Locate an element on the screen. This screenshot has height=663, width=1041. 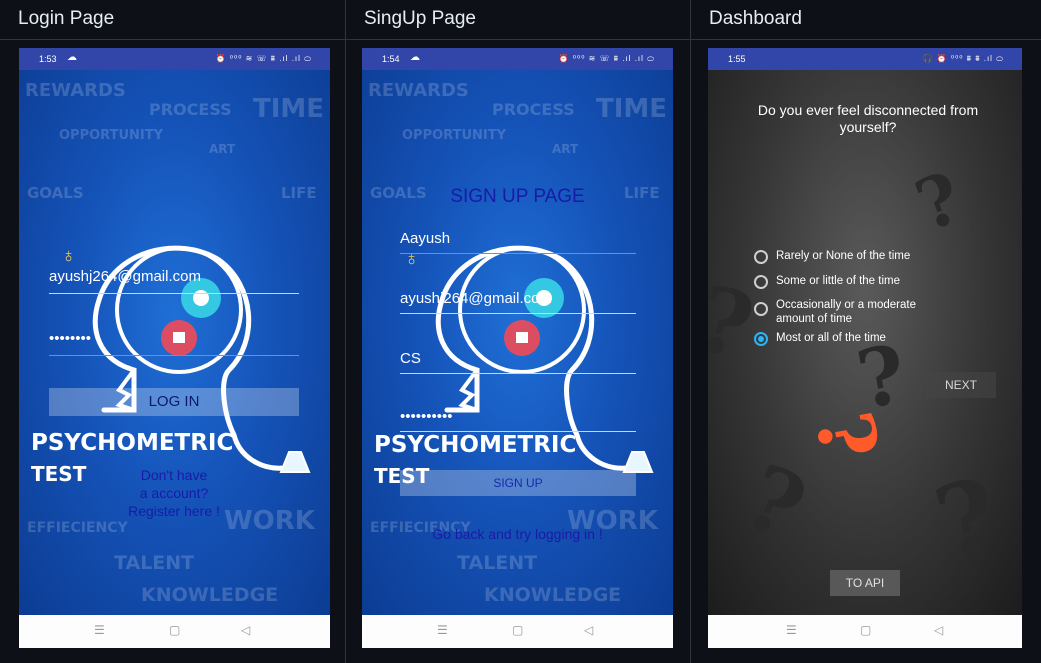
to-api-button-label: TO API is located at coordinates (865, 583).